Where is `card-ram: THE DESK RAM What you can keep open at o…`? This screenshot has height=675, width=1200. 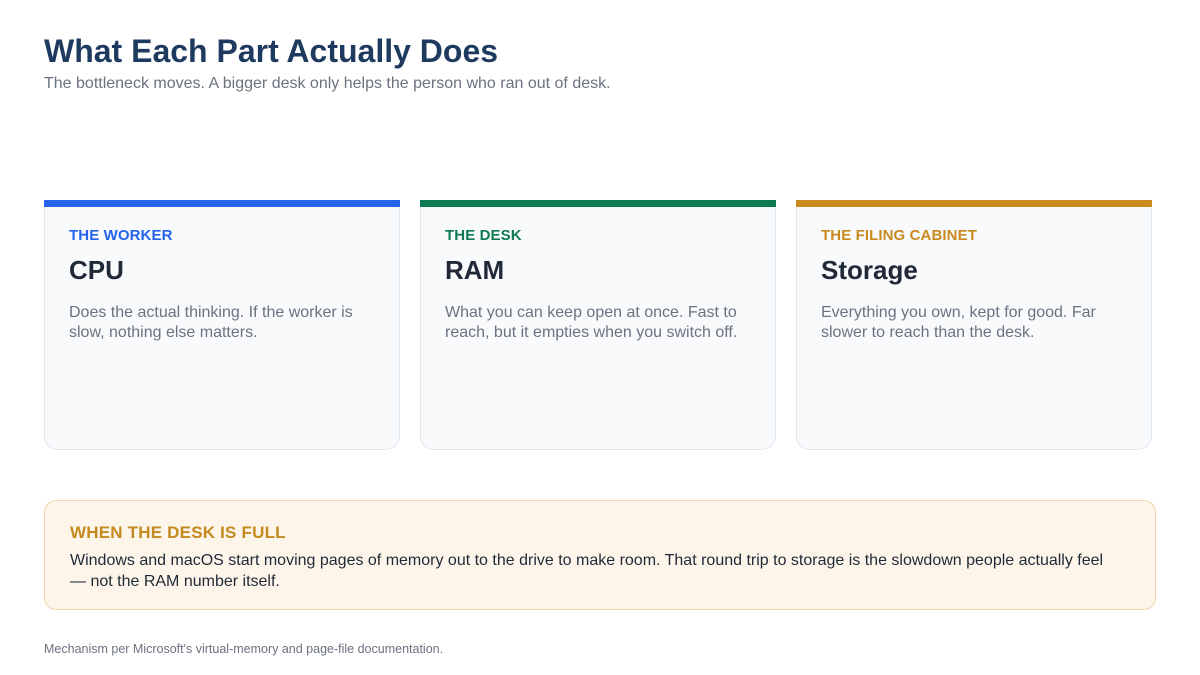 card-ram: THE DESK RAM What you can keep open at o… is located at coordinates (598, 325).